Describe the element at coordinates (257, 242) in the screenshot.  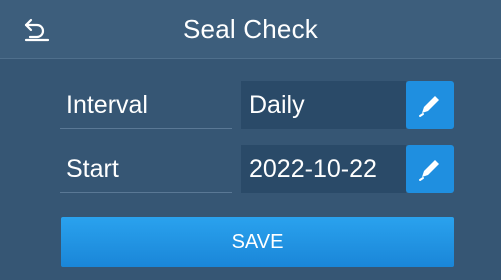
I see `save-button: SAVE` at that location.